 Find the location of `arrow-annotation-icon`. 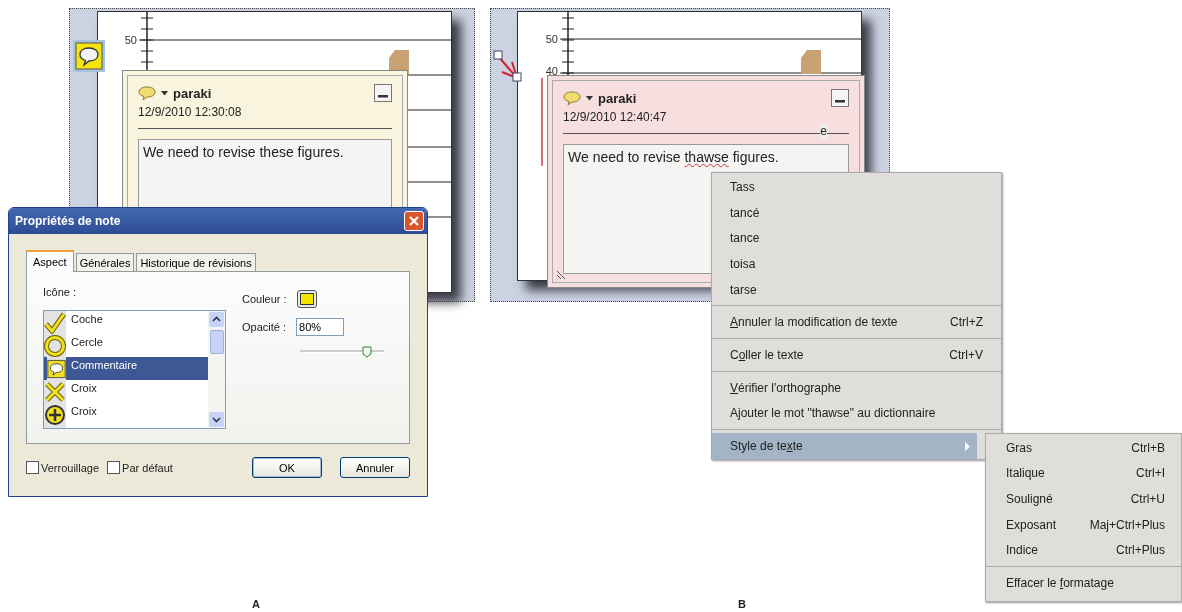

arrow-annotation-icon is located at coordinates (519, 108).